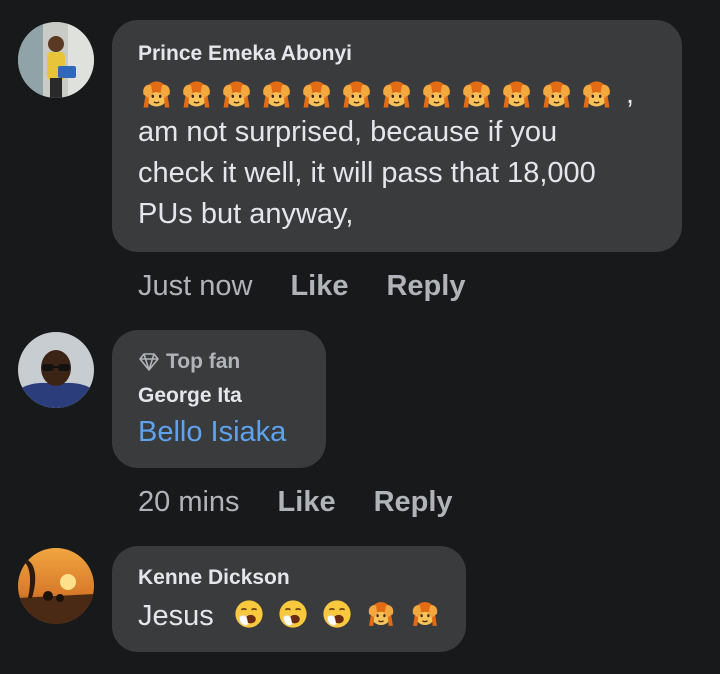 This screenshot has height=674, width=720. I want to click on comment-bubble: Kenne Dickson Jesus, so click(289, 599).